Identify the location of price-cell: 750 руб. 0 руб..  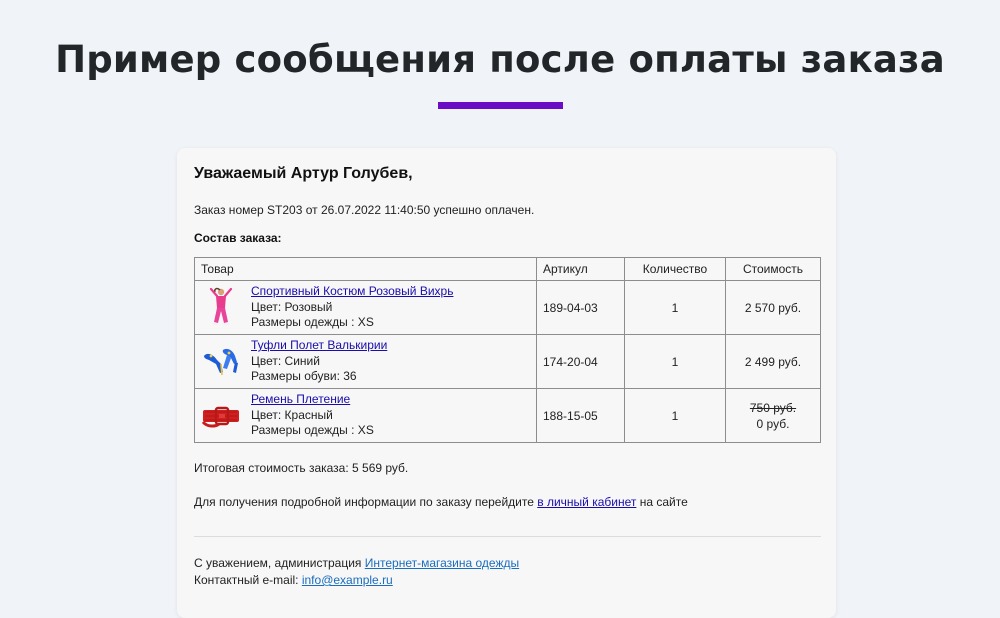
(773, 415).